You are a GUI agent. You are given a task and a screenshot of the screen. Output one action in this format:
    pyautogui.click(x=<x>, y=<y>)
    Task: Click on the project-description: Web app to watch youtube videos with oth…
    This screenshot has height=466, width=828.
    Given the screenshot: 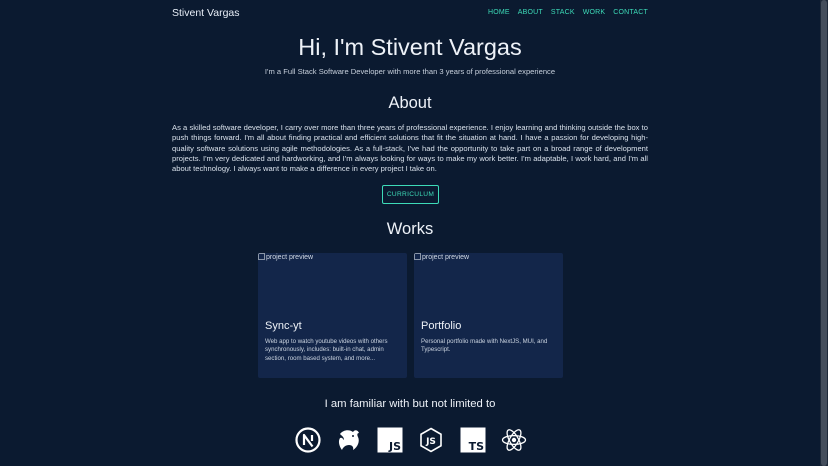 What is the action you would take?
    pyautogui.click(x=326, y=350)
    